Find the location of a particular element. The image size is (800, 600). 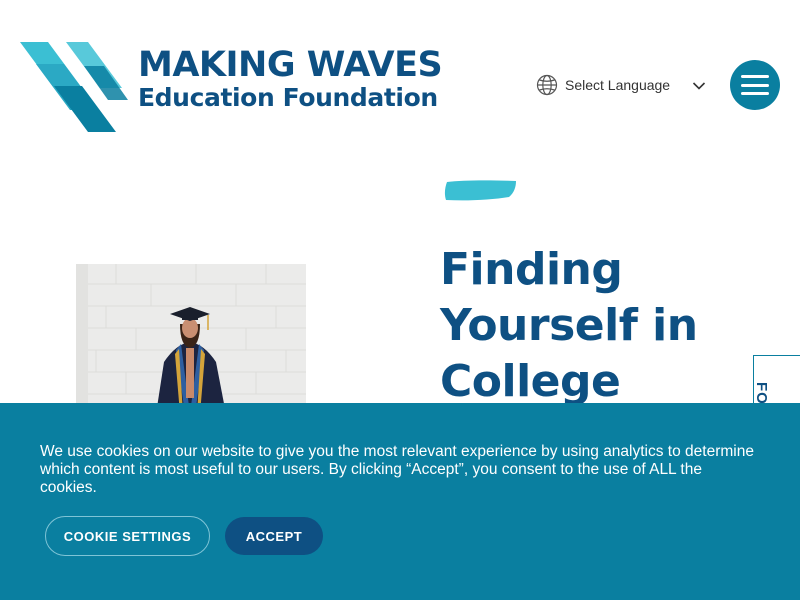

menu-button is located at coordinates (755, 85).